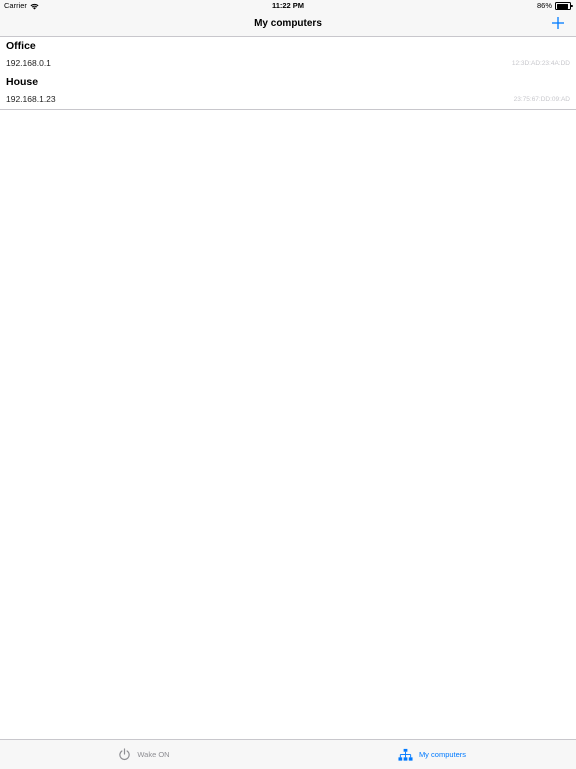  I want to click on tab-bar: Wake ON My computers, so click(288, 754).